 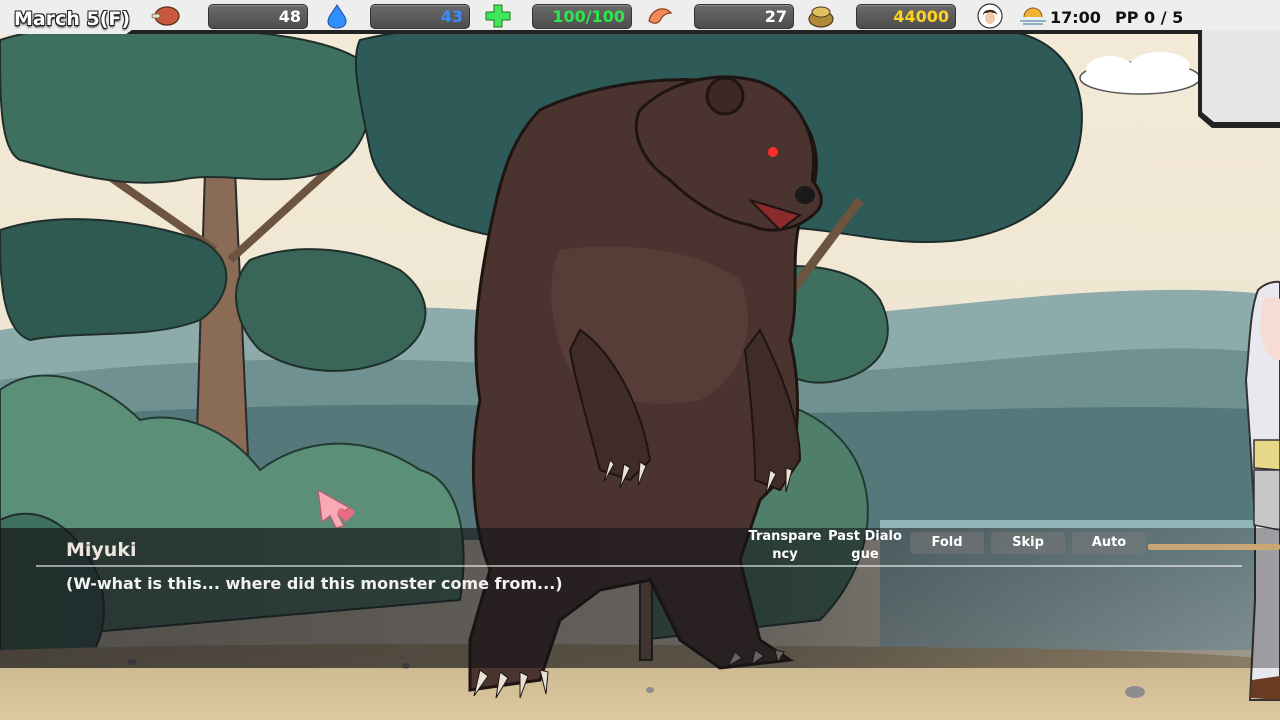 What do you see at coordinates (660, 16) in the screenshot?
I see `shrimp-icon` at bounding box center [660, 16].